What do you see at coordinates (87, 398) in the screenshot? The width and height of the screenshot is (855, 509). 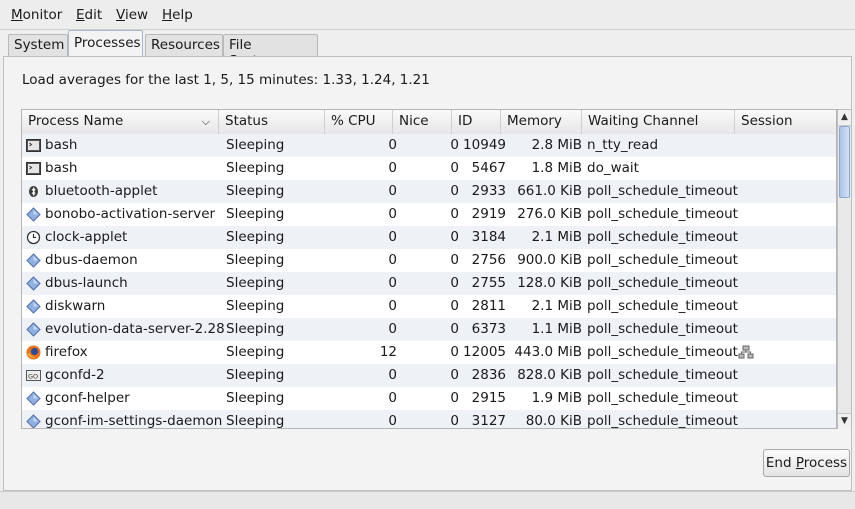 I see `process-name-text: gconf-helper` at bounding box center [87, 398].